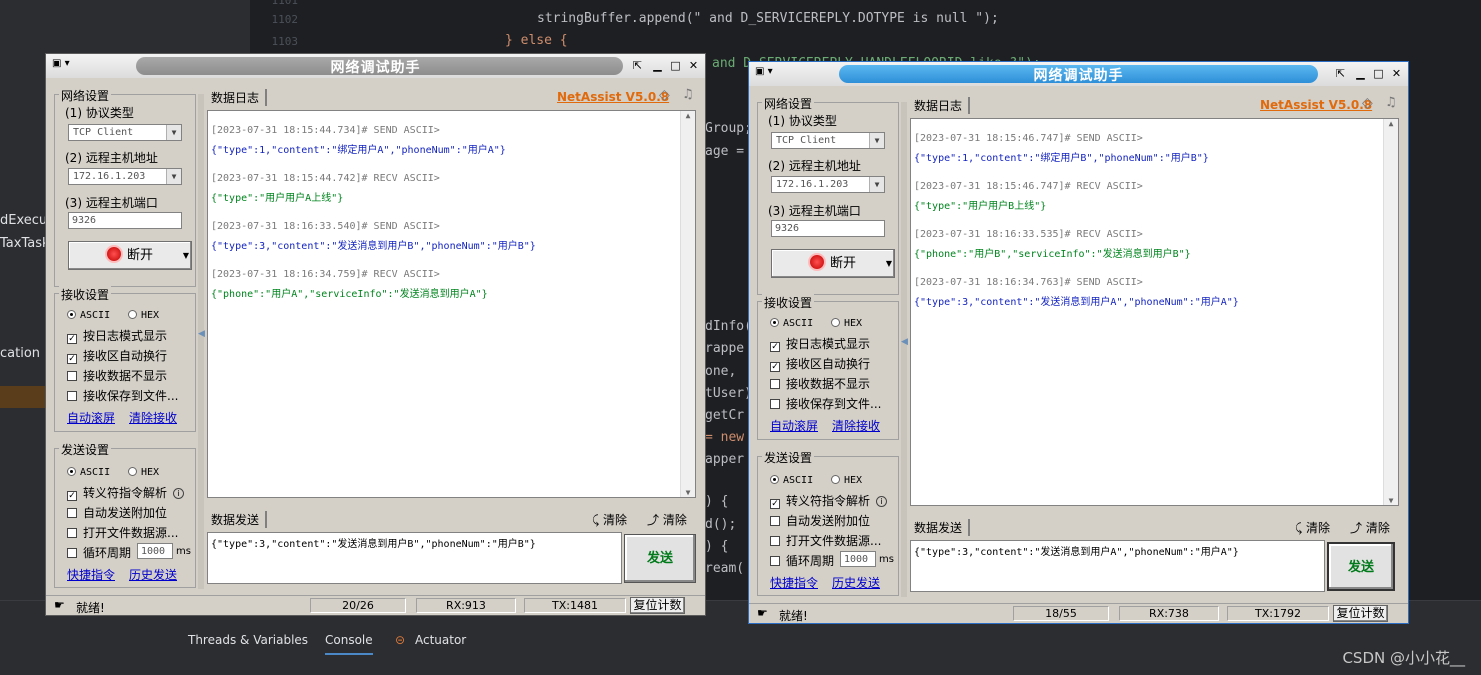 This screenshot has width=1481, height=675. Describe the element at coordinates (85, 449) in the screenshot. I see `send-settings-title: 发送设置` at that location.